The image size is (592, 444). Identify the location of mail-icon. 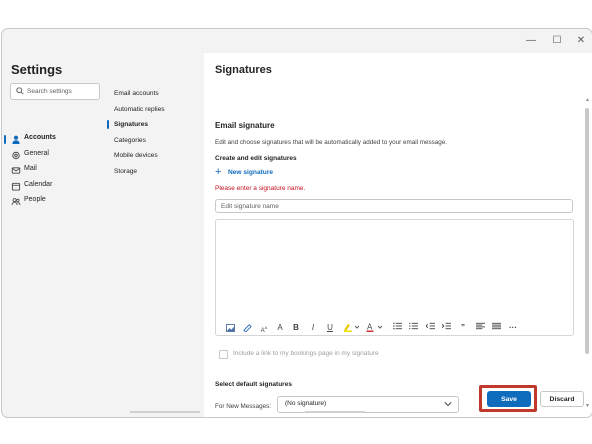
(16, 170).